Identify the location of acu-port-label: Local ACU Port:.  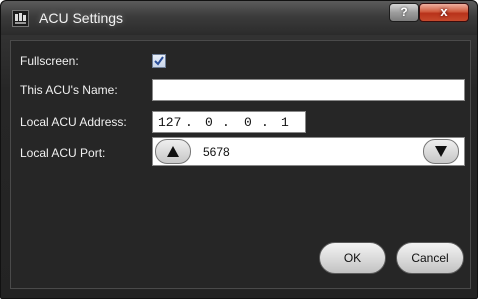
(63, 153).